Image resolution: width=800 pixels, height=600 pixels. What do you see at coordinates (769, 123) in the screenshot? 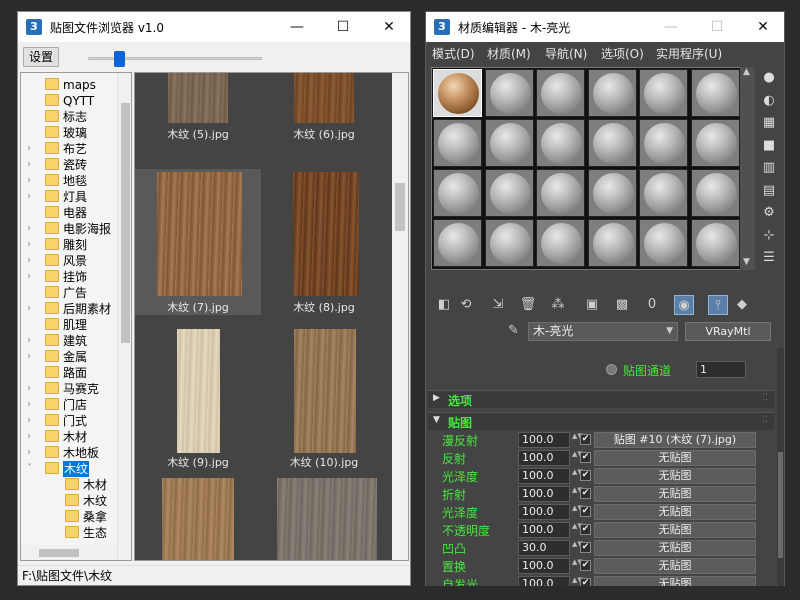
I see `background-icon: ▦` at bounding box center [769, 123].